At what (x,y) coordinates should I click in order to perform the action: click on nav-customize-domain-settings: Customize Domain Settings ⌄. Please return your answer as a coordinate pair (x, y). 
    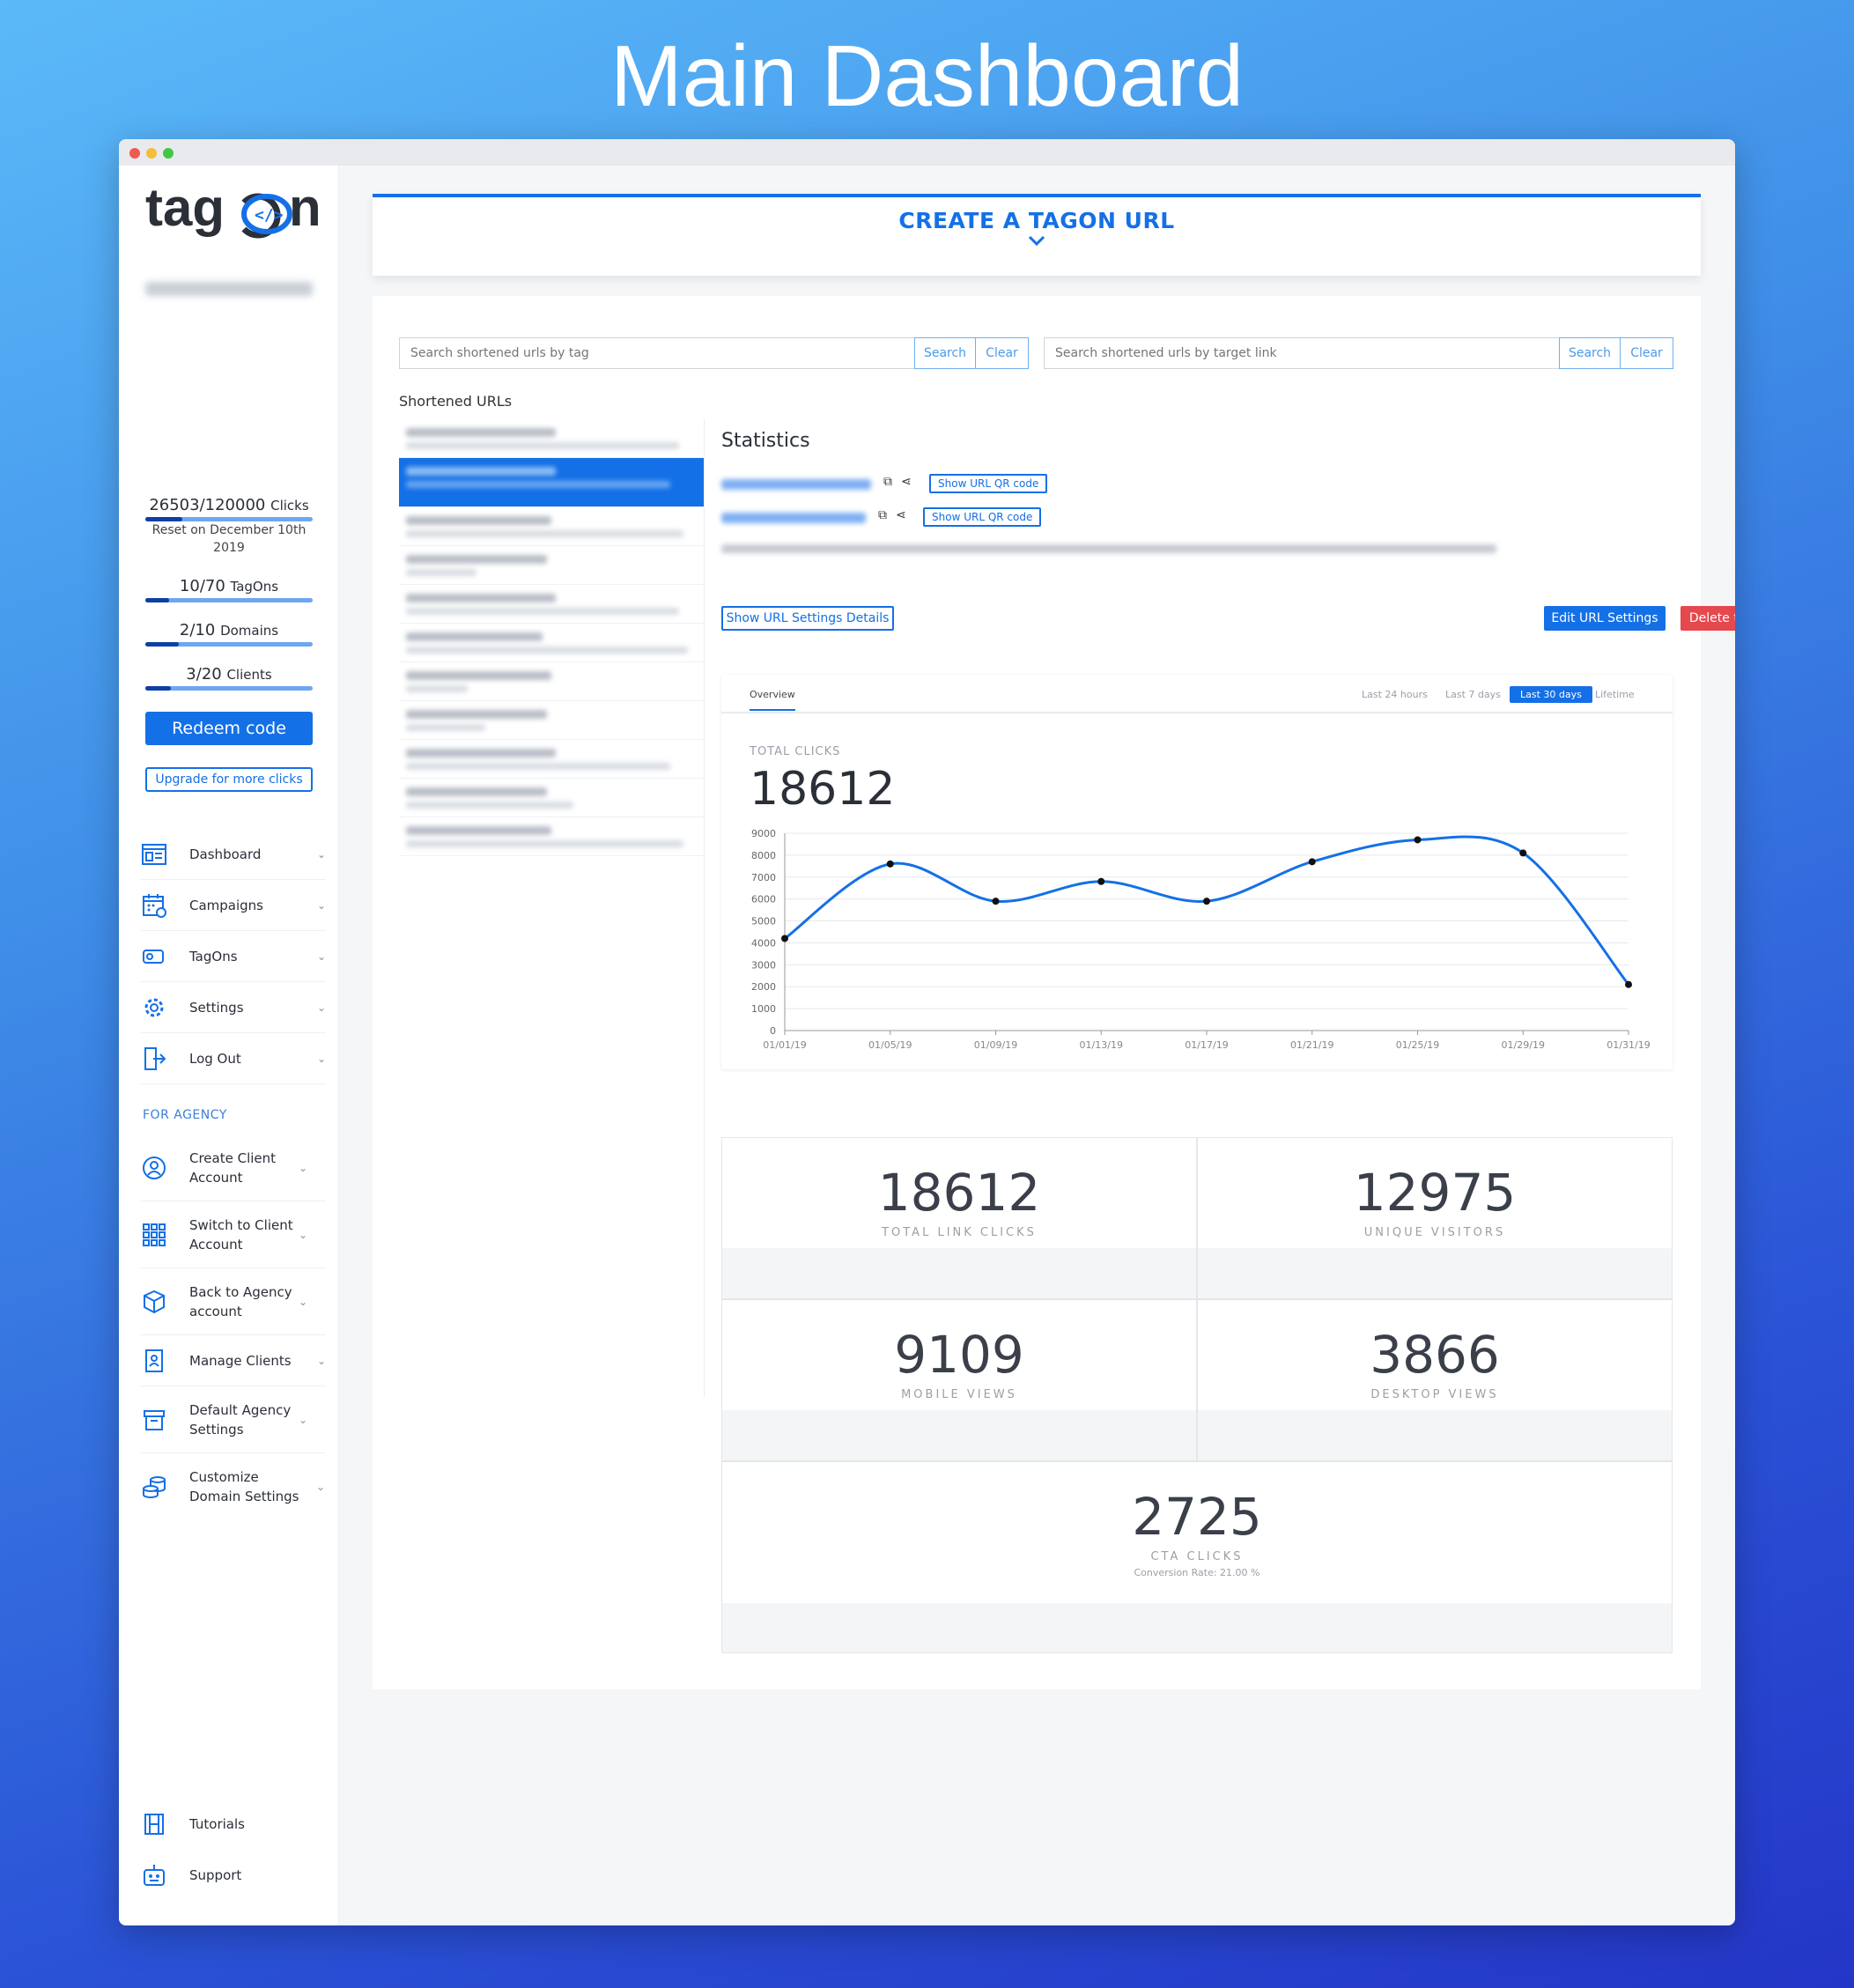
    Looking at the image, I should click on (234, 1486).